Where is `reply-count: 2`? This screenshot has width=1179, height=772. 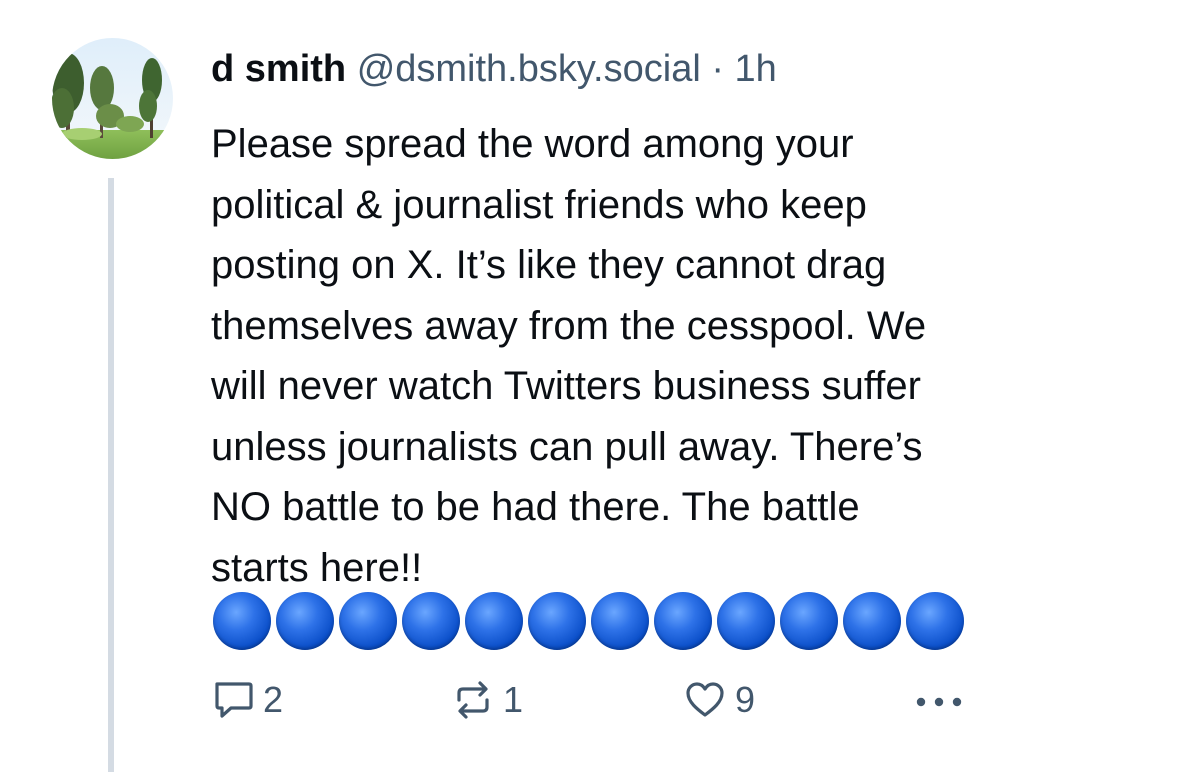
reply-count: 2 is located at coordinates (273, 699).